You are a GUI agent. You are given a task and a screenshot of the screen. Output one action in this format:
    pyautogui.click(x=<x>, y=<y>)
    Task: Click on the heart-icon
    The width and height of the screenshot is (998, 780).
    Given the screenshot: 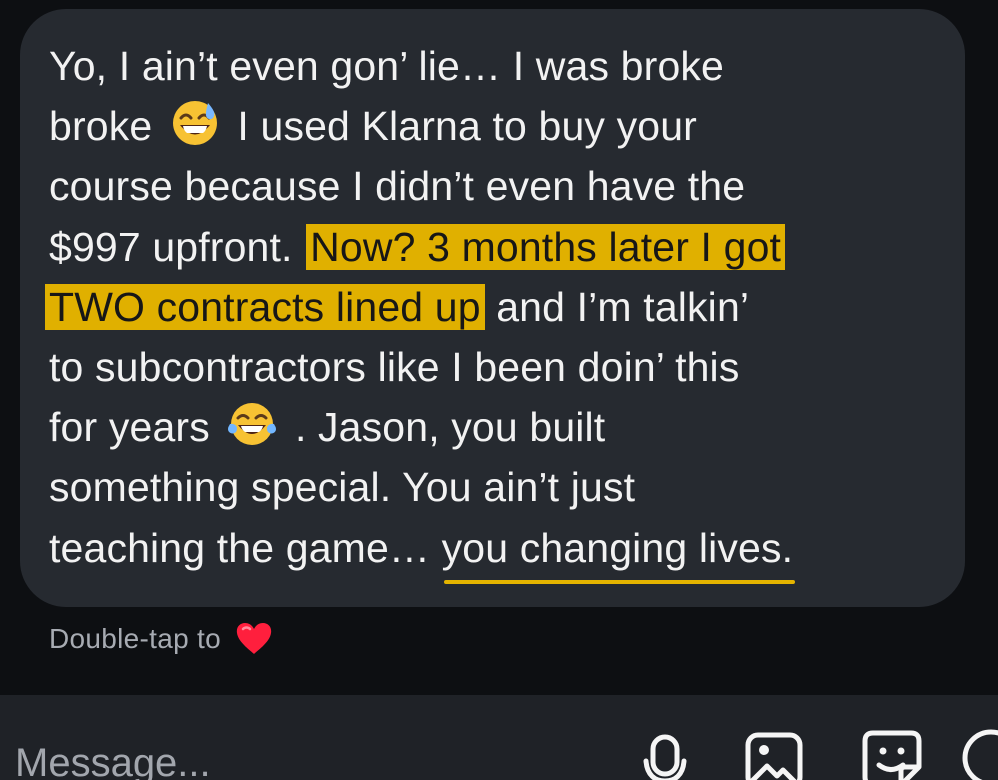 What is the action you would take?
    pyautogui.click(x=254, y=638)
    